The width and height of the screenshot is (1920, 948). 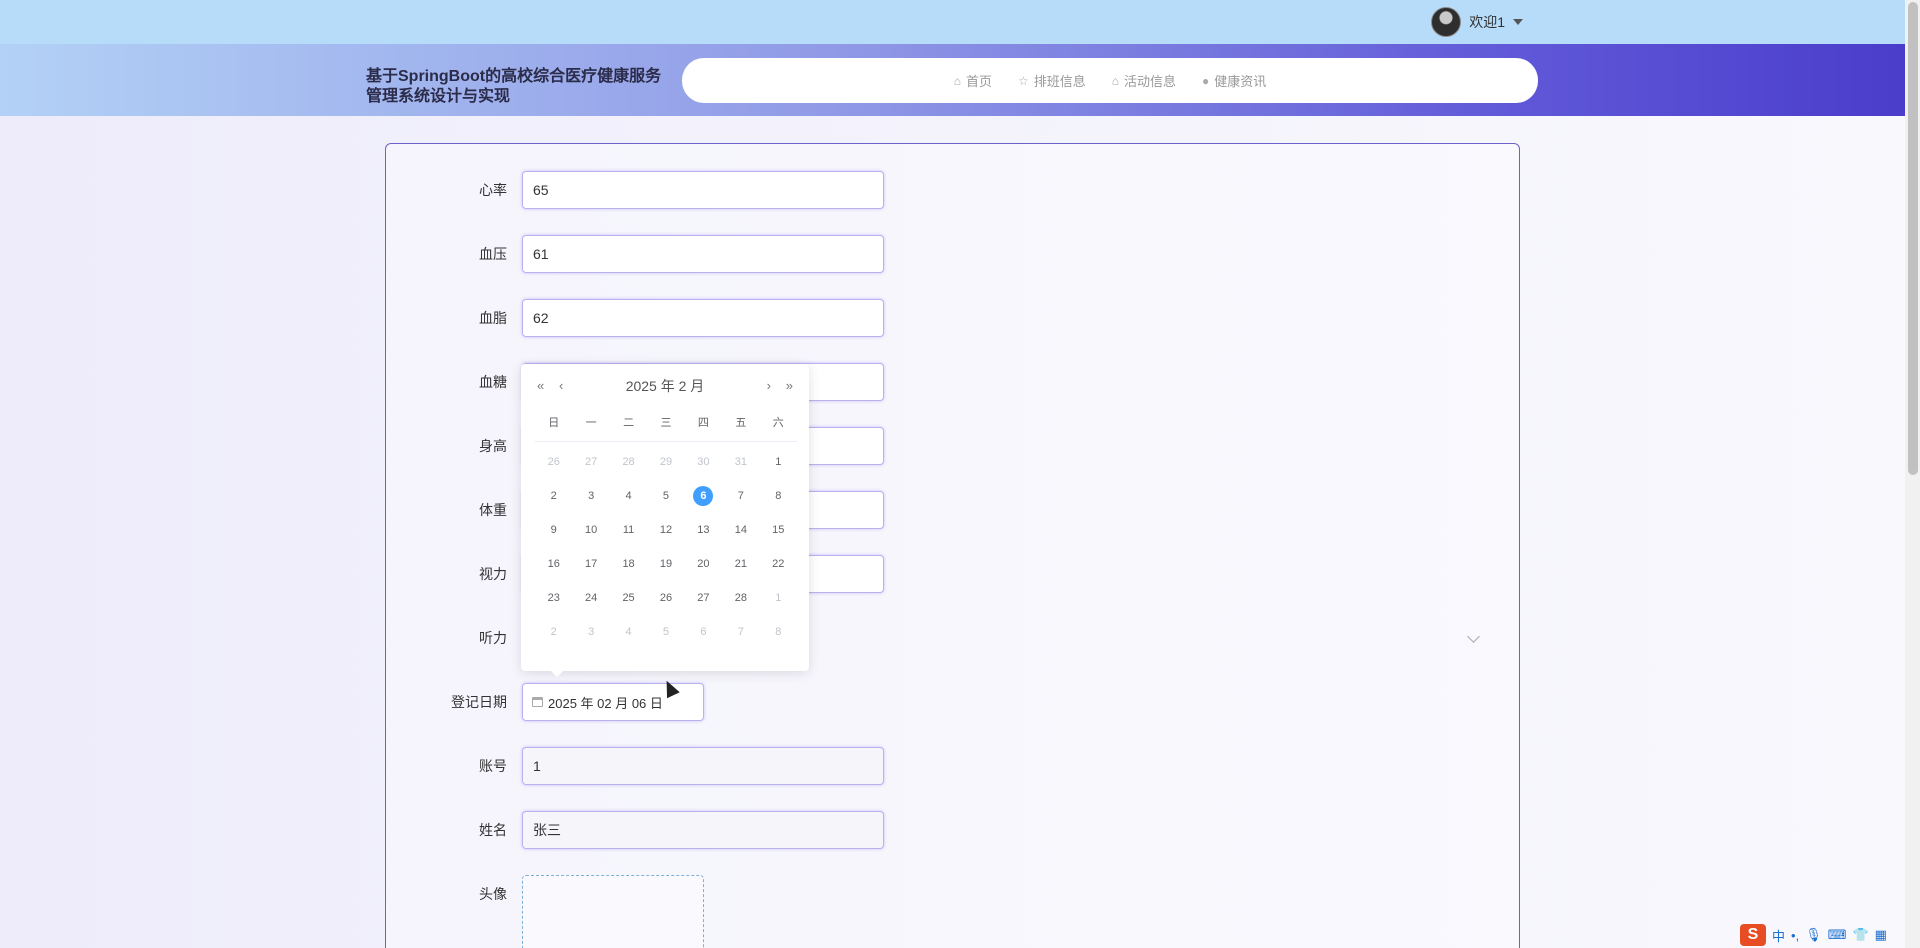 What do you see at coordinates (778, 496) in the screenshot?
I see `date-cell-label: 8` at bounding box center [778, 496].